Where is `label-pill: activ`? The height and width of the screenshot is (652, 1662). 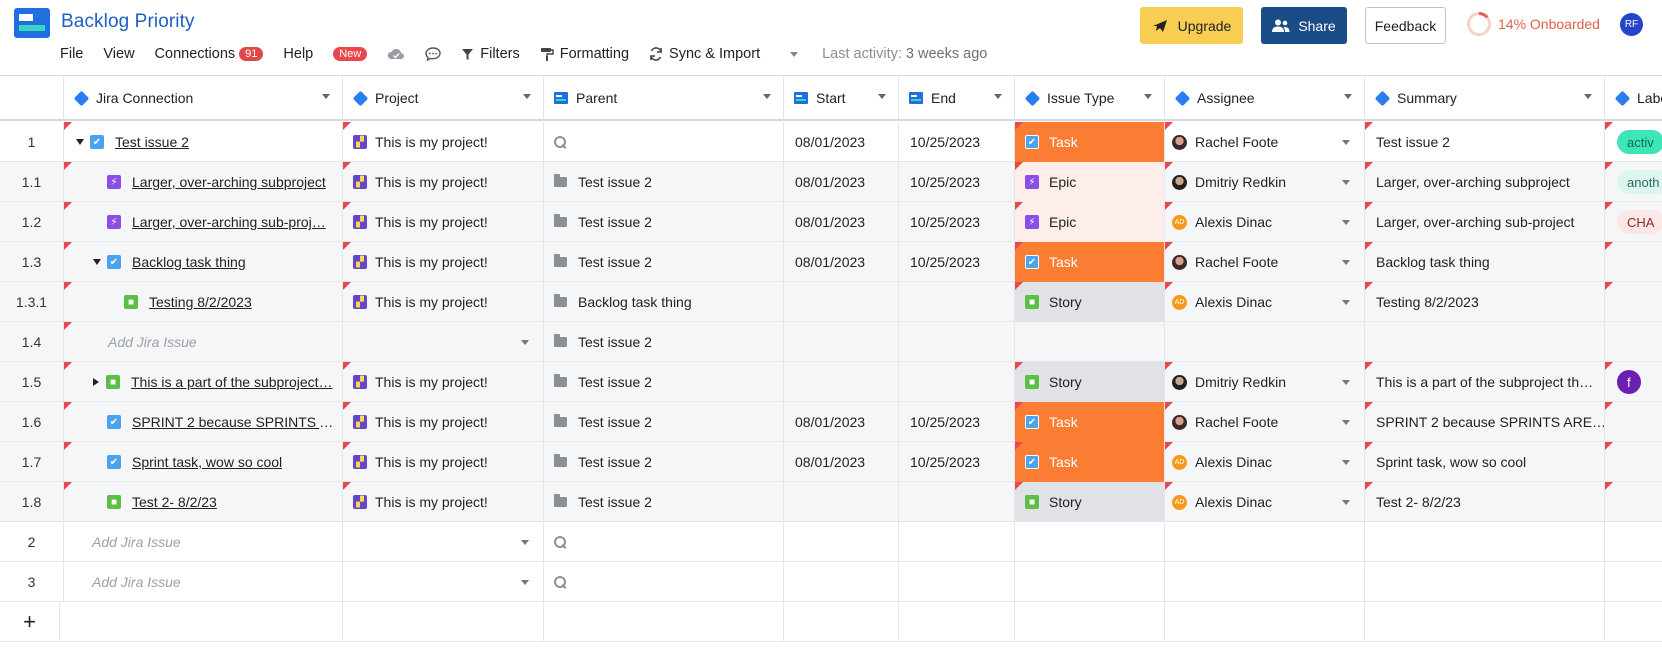 label-pill: activ is located at coordinates (1639, 142).